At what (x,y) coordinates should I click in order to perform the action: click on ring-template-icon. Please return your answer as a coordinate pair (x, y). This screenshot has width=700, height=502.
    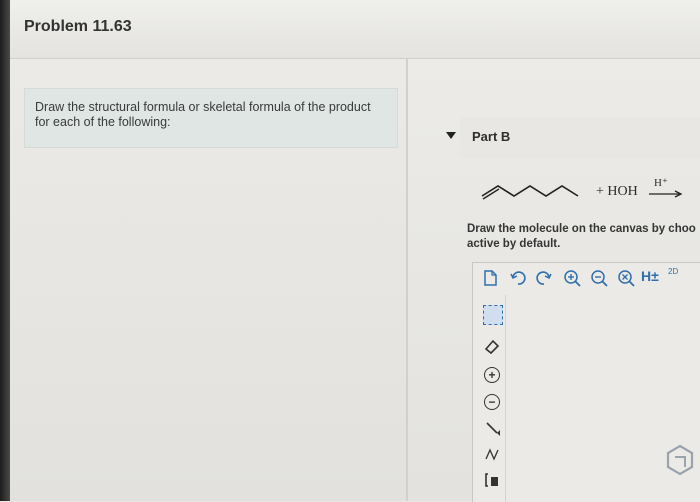
    Looking at the image, I should click on (680, 460).